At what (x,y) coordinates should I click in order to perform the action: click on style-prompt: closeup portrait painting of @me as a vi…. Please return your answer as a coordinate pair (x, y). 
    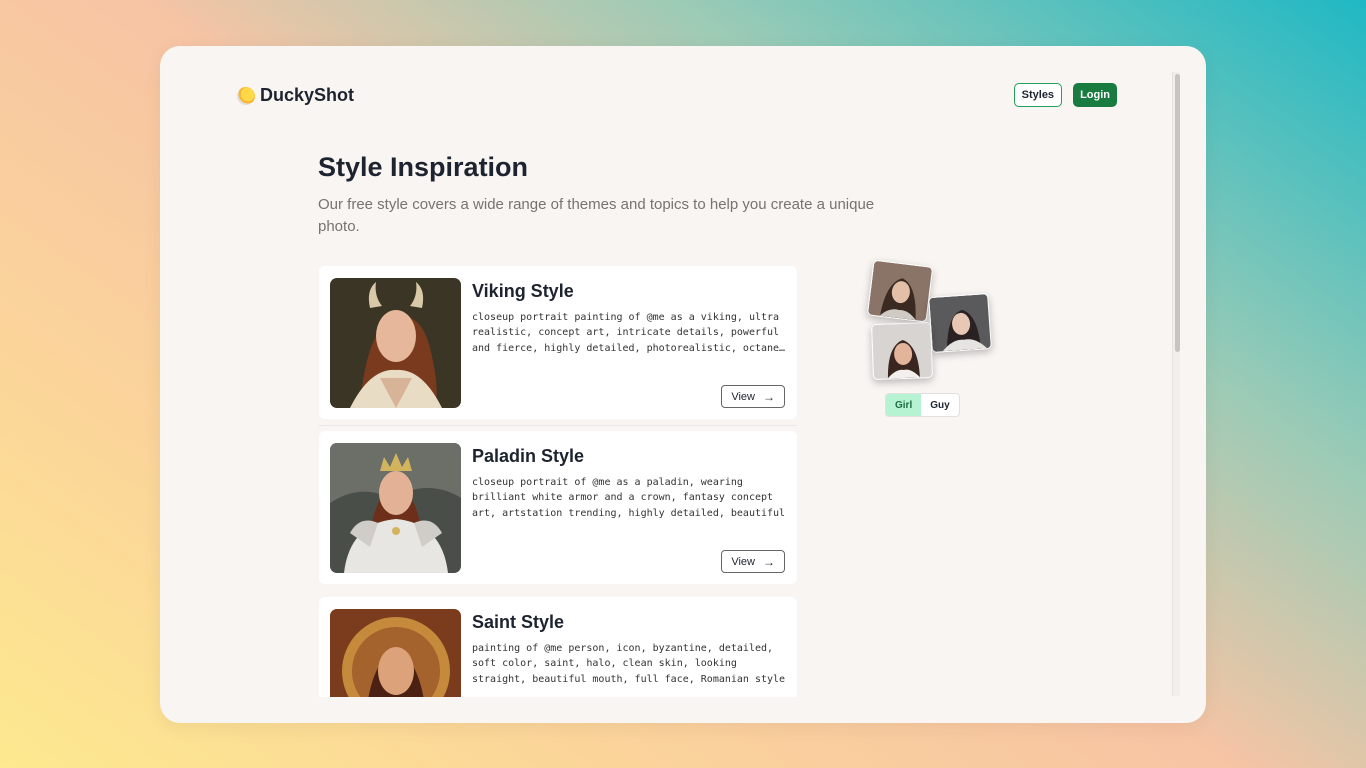
    Looking at the image, I should click on (626, 333).